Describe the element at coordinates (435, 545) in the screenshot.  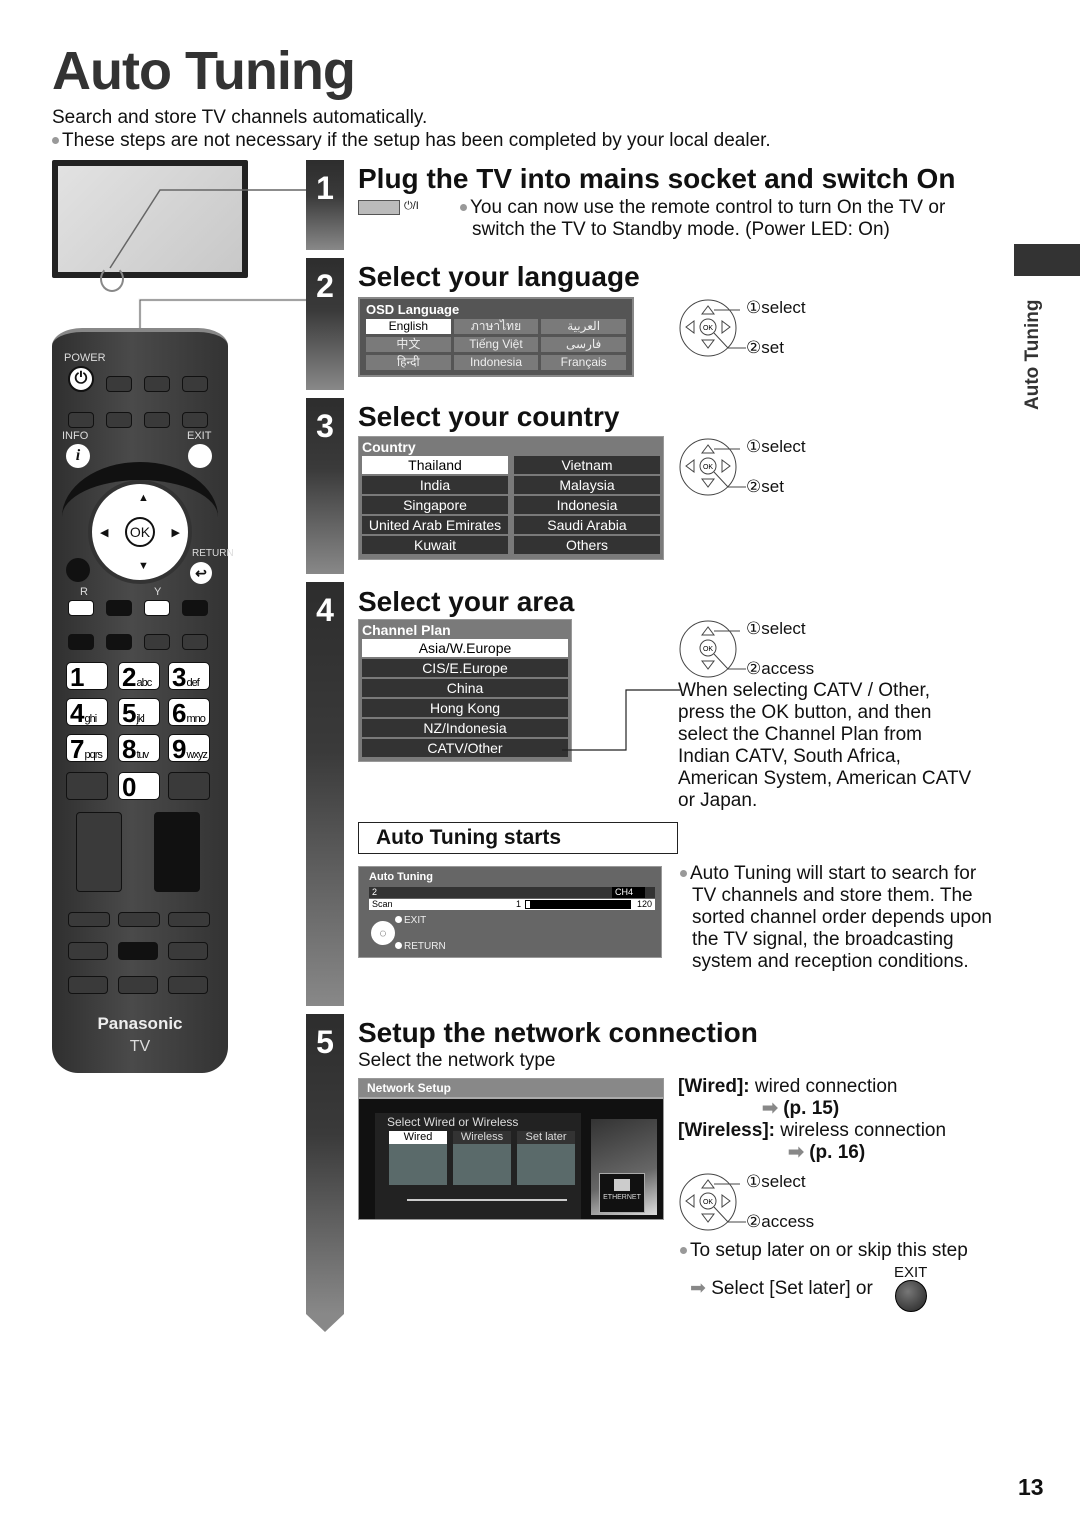
I see `menu-option: Kuwait` at that location.